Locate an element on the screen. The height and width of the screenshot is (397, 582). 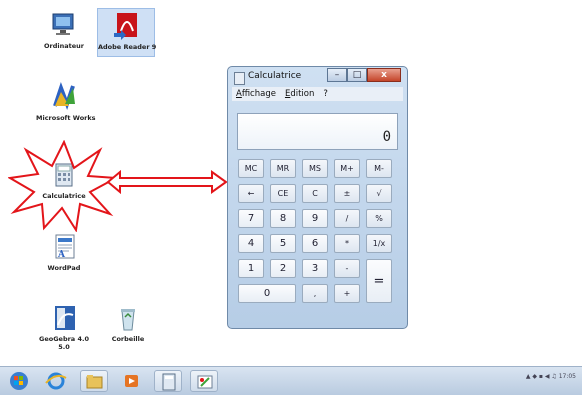
calculator-icon is located at coordinates (169, 382).